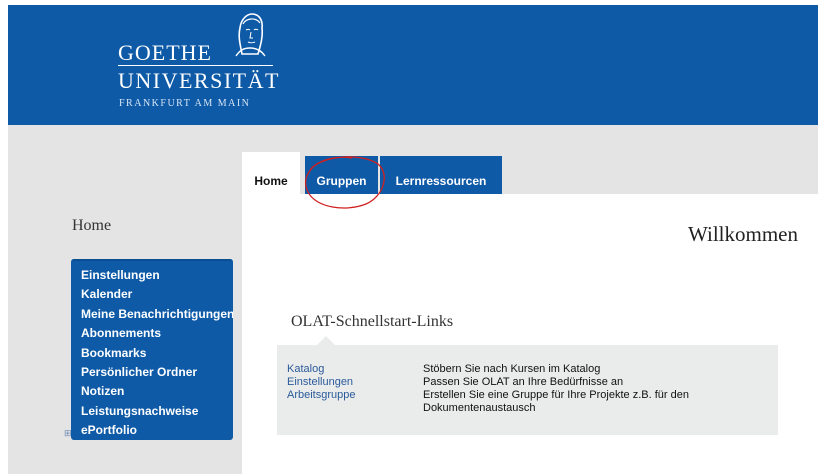  I want to click on university-logo: GOETHE UNIVERSITÄT FRANKFURT AM MAIN, so click(205, 65).